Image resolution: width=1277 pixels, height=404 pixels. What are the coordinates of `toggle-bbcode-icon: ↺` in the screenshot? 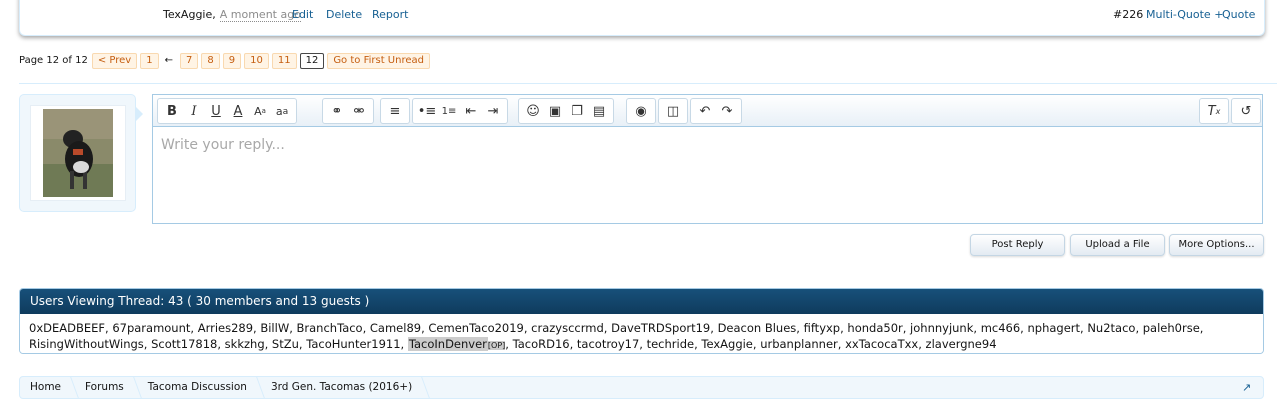 It's located at (1246, 111).